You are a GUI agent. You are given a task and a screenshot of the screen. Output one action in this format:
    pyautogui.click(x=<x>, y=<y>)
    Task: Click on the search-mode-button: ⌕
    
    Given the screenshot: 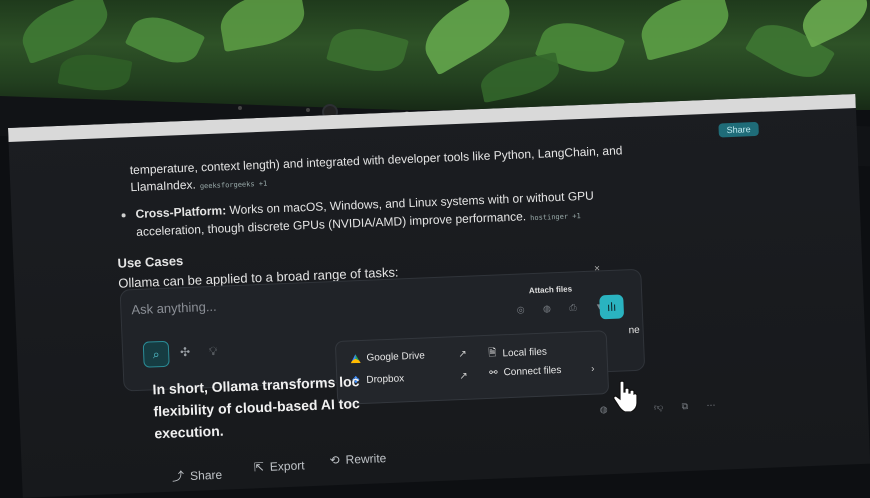 What is the action you would take?
    pyautogui.click(x=156, y=354)
    